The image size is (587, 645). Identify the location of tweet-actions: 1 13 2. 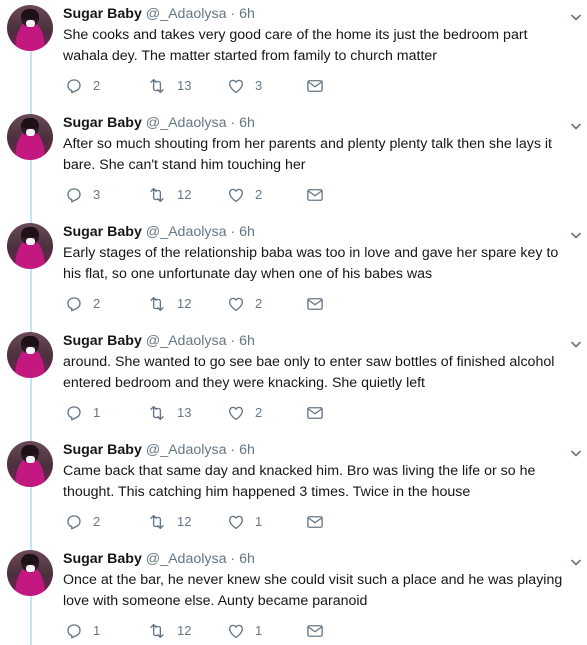
(213, 413).